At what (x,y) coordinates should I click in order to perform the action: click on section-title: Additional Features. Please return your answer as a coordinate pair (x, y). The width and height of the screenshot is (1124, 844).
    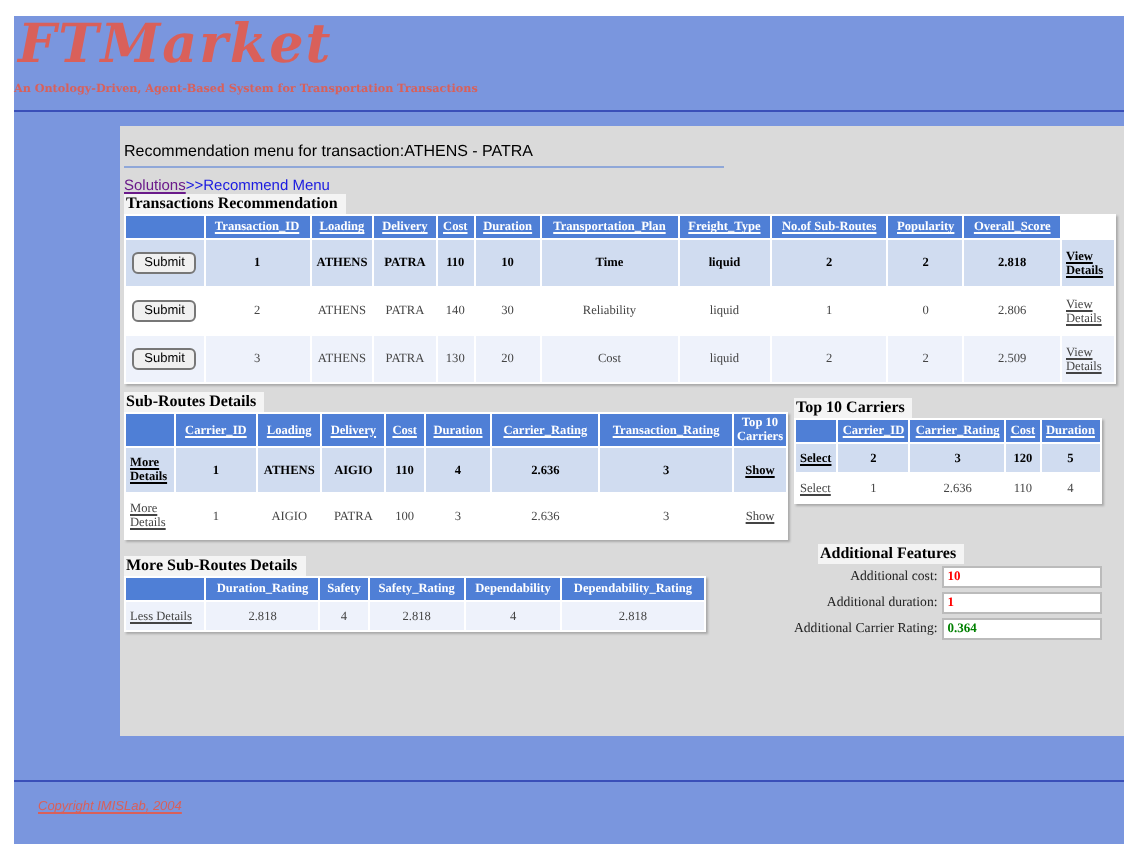
    Looking at the image, I should click on (891, 554).